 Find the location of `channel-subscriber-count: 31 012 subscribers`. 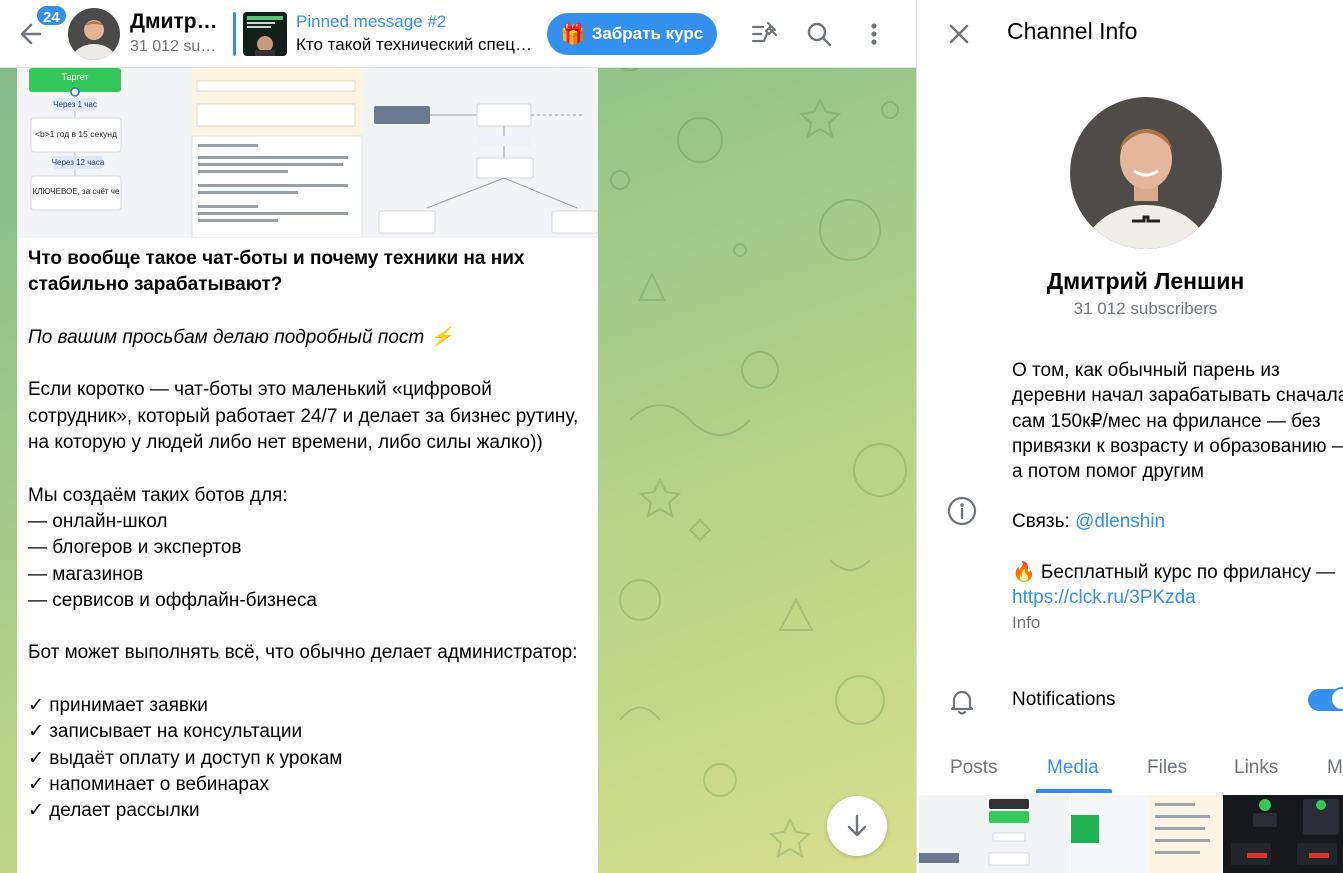

channel-subscriber-count: 31 012 subscribers is located at coordinates (1145, 308).